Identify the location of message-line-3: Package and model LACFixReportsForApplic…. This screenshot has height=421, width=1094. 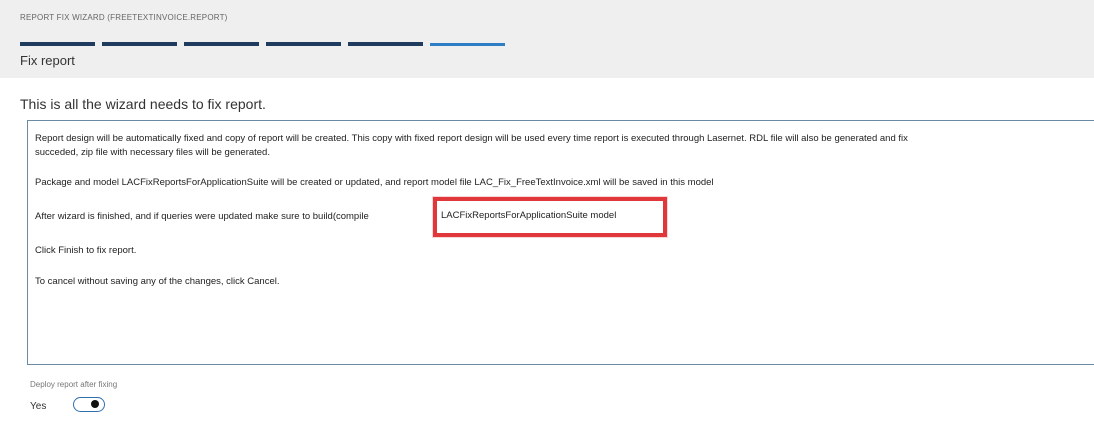
(374, 182).